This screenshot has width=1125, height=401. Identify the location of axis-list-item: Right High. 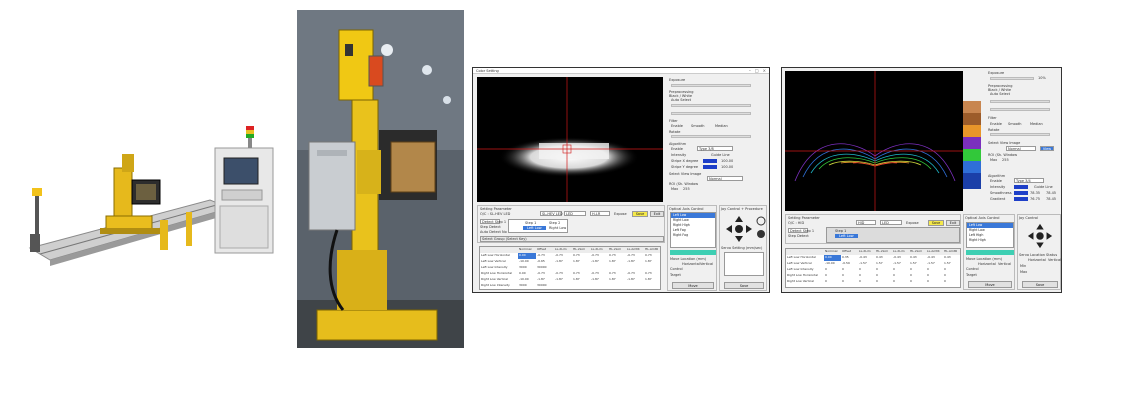
(990, 240).